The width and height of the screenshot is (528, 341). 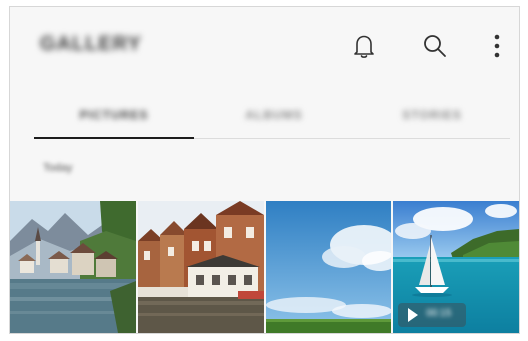 I want to click on play-icon, so click(x=413, y=315).